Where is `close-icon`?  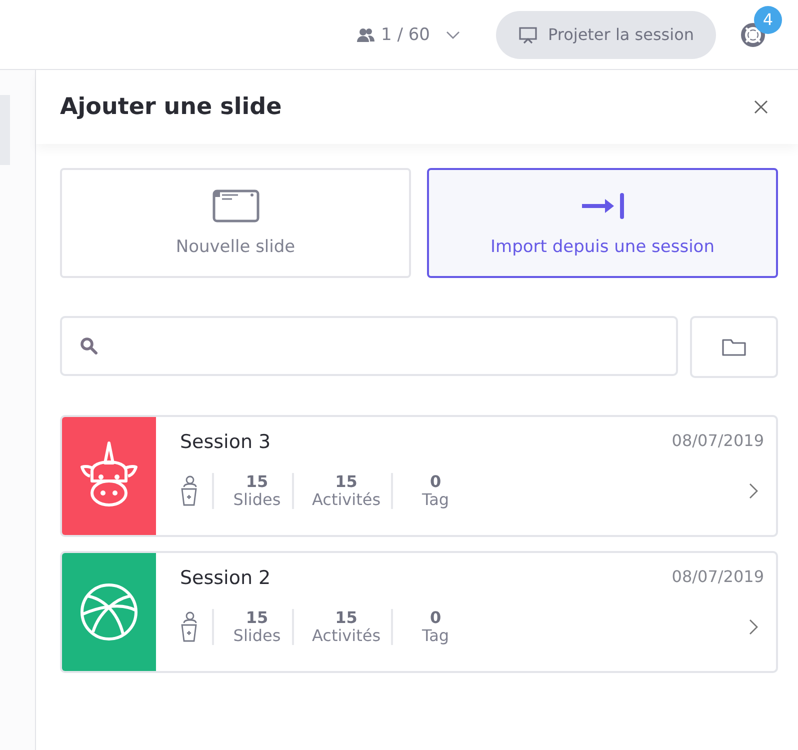 close-icon is located at coordinates (761, 107).